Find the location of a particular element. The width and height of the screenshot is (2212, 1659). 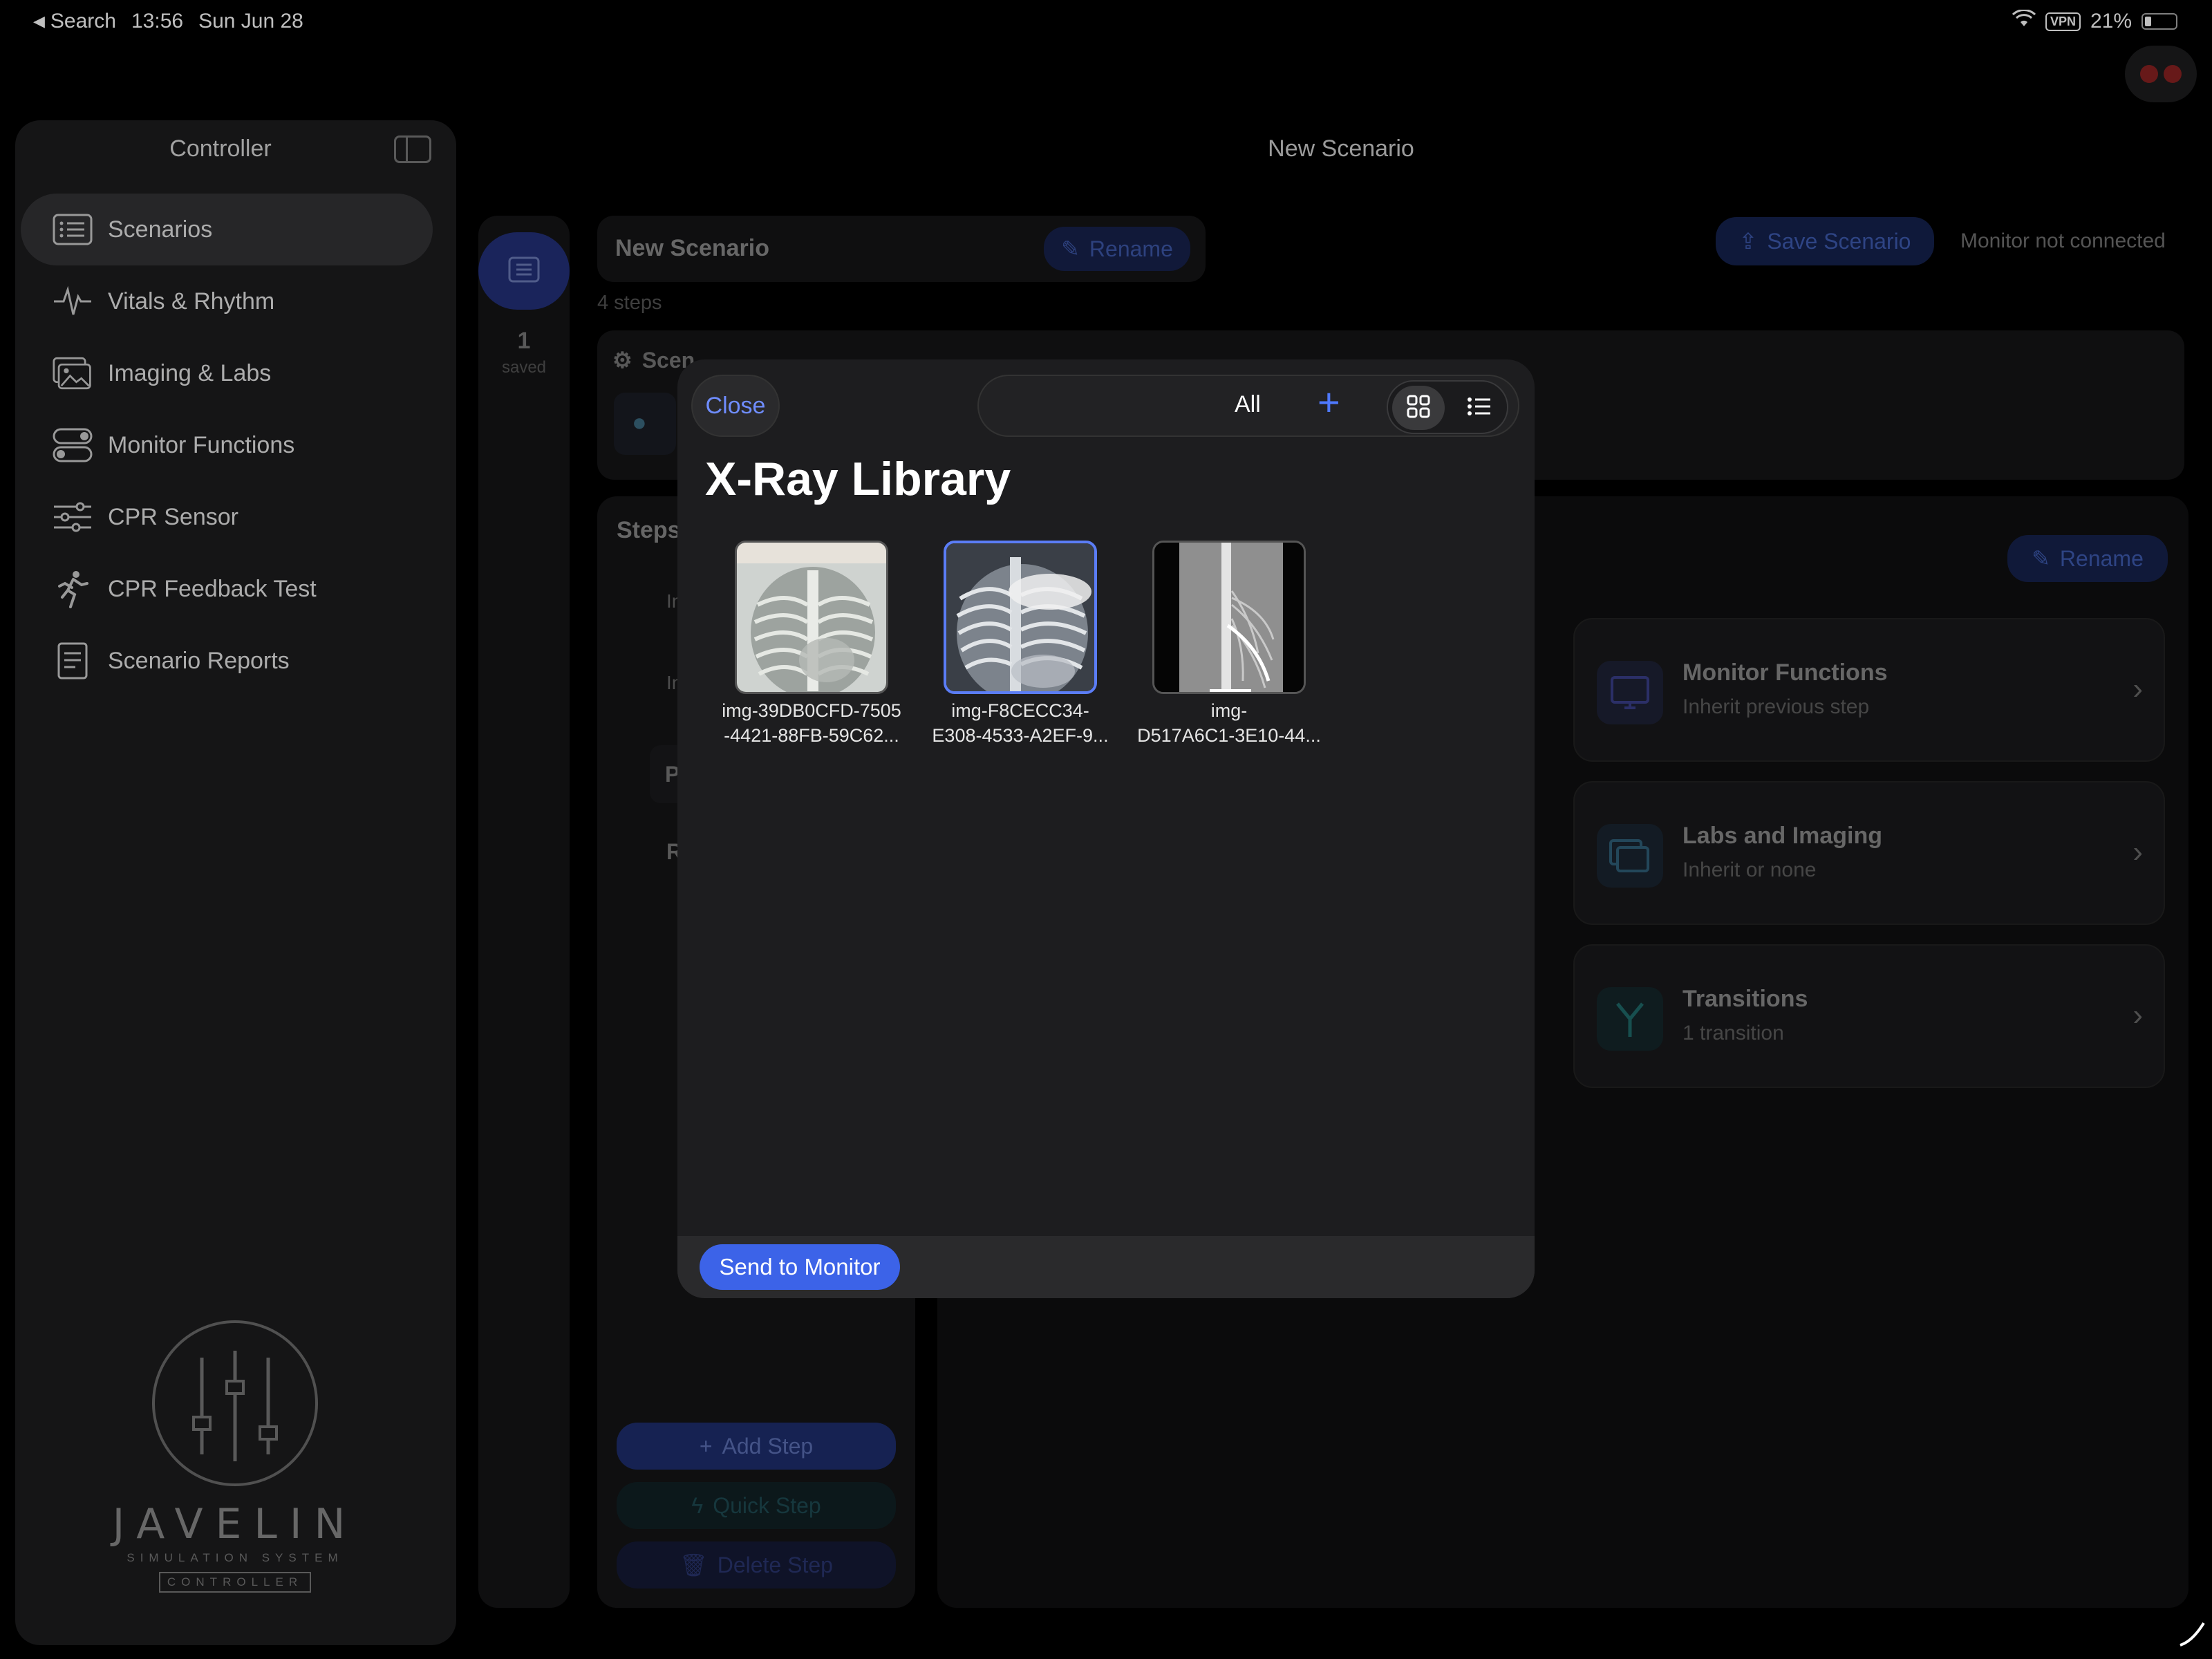

plus-icon: + is located at coordinates (1329, 402).